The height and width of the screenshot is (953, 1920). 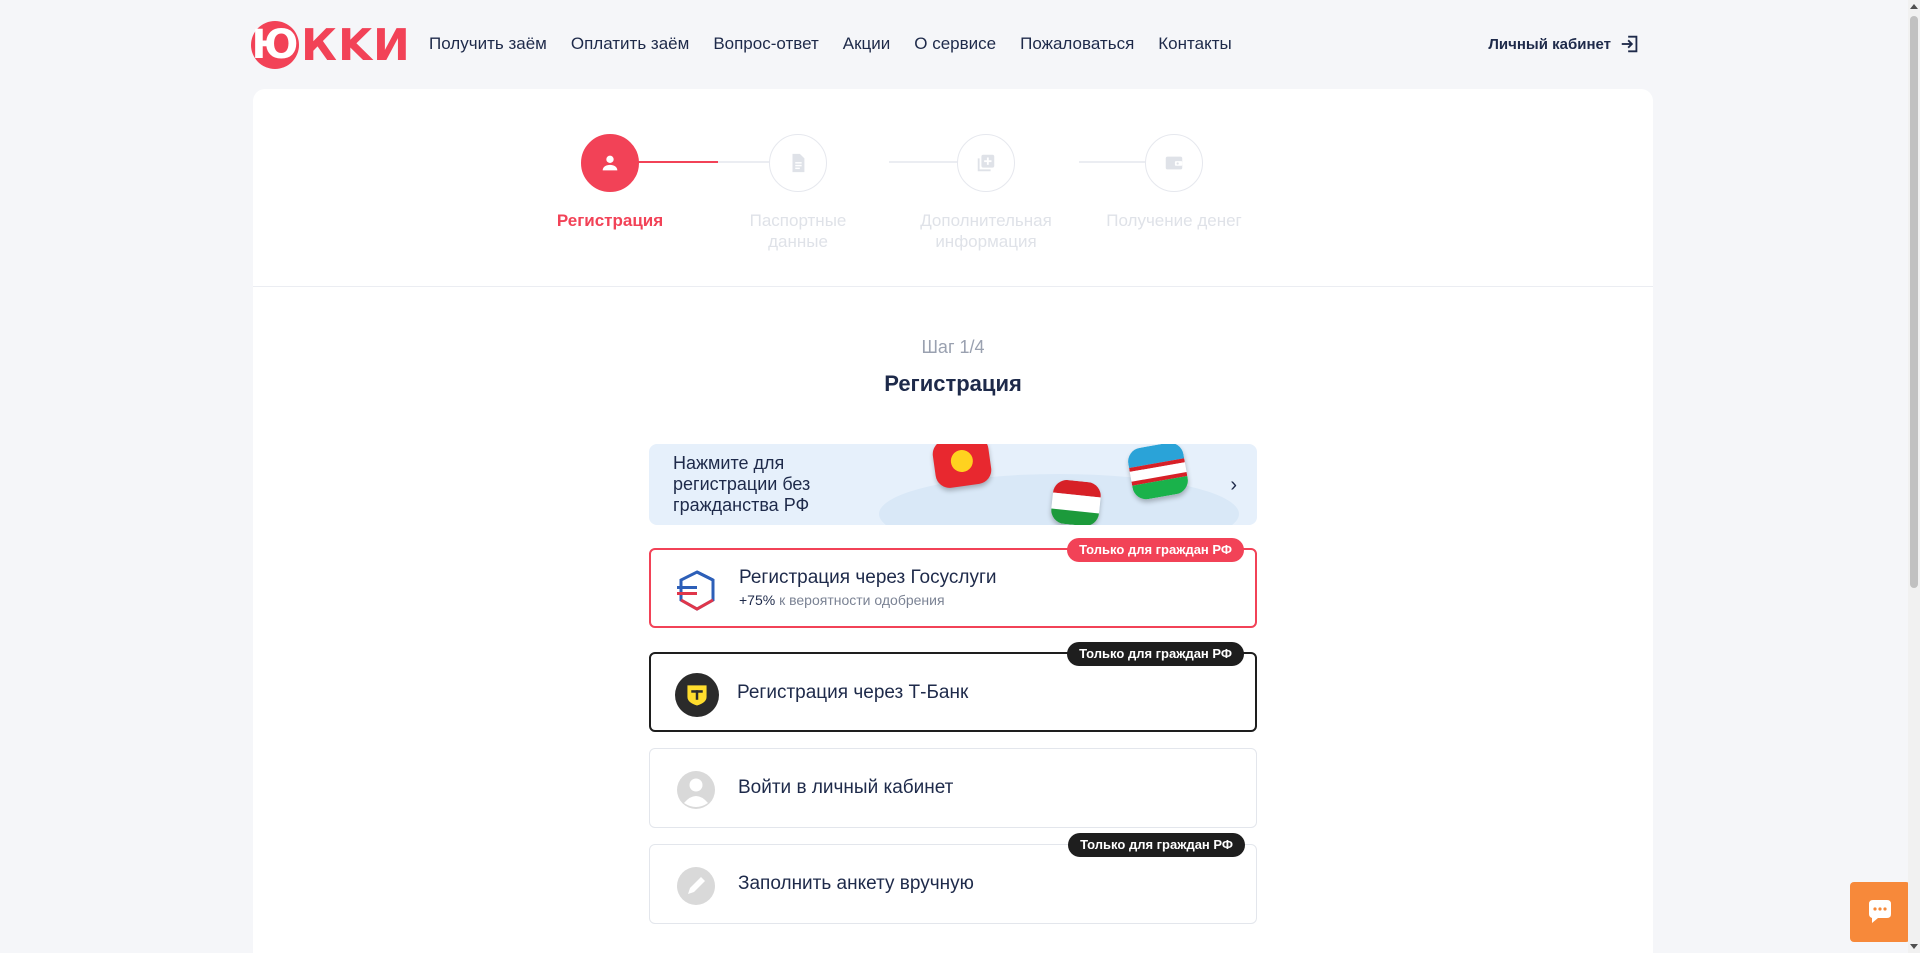 What do you see at coordinates (696, 790) in the screenshot?
I see `avatar-icon` at bounding box center [696, 790].